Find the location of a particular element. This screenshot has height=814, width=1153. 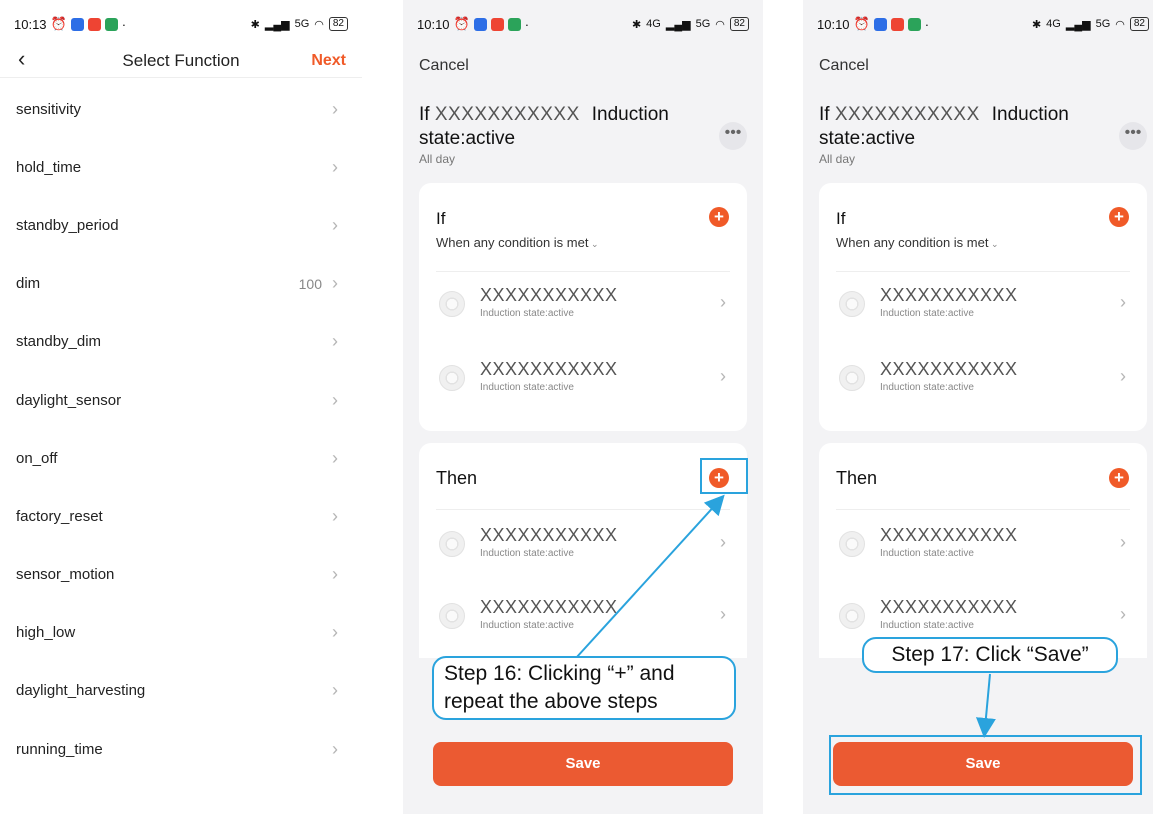

function-item: sensor_motion › is located at coordinates (181, 575).